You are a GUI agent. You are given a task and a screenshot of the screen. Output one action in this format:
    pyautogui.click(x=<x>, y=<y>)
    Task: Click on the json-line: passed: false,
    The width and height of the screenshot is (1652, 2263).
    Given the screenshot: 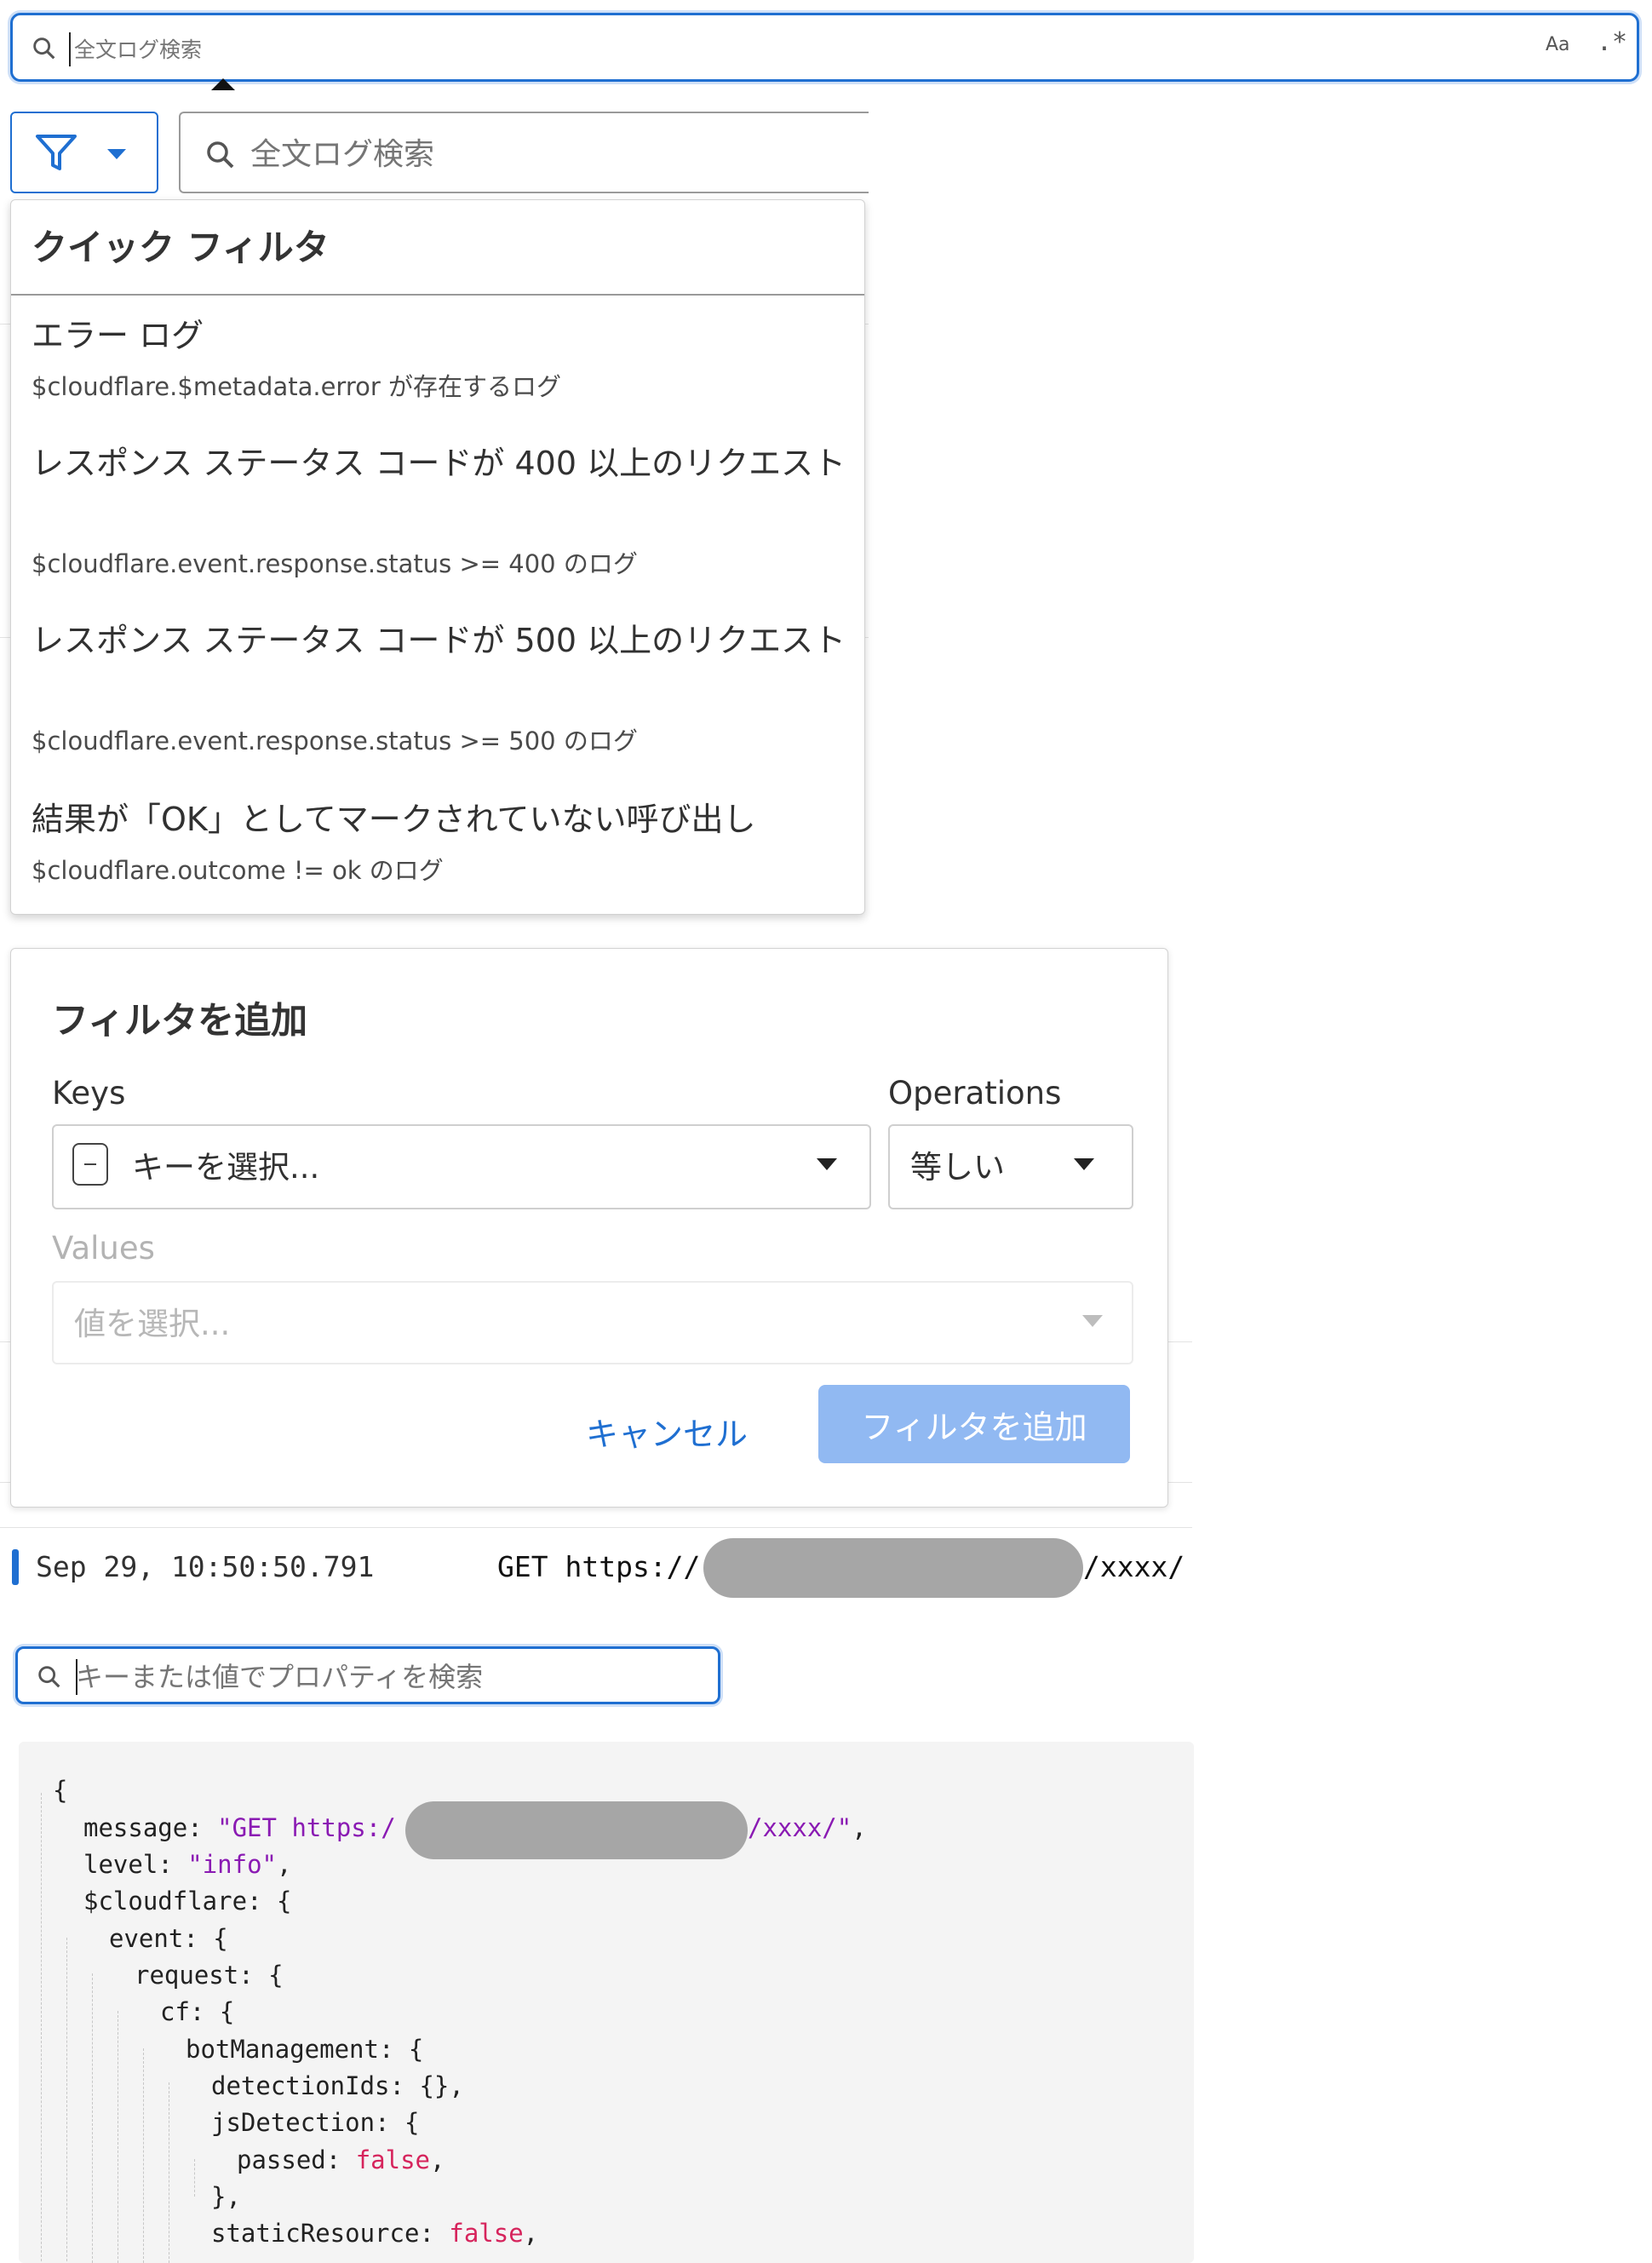 What is the action you would take?
    pyautogui.click(x=341, y=2159)
    